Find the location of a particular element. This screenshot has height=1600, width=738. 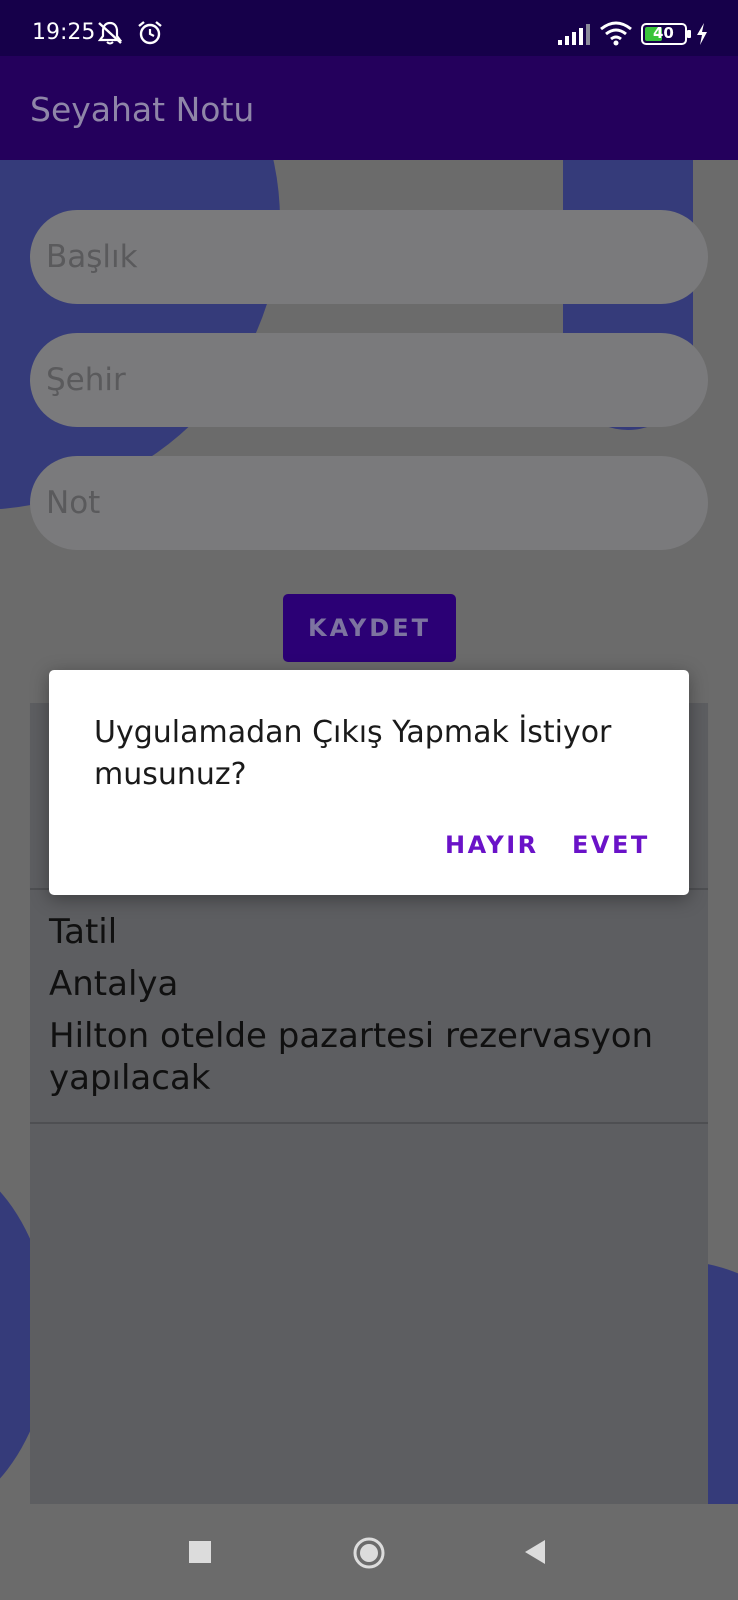

city-input is located at coordinates (369, 380).